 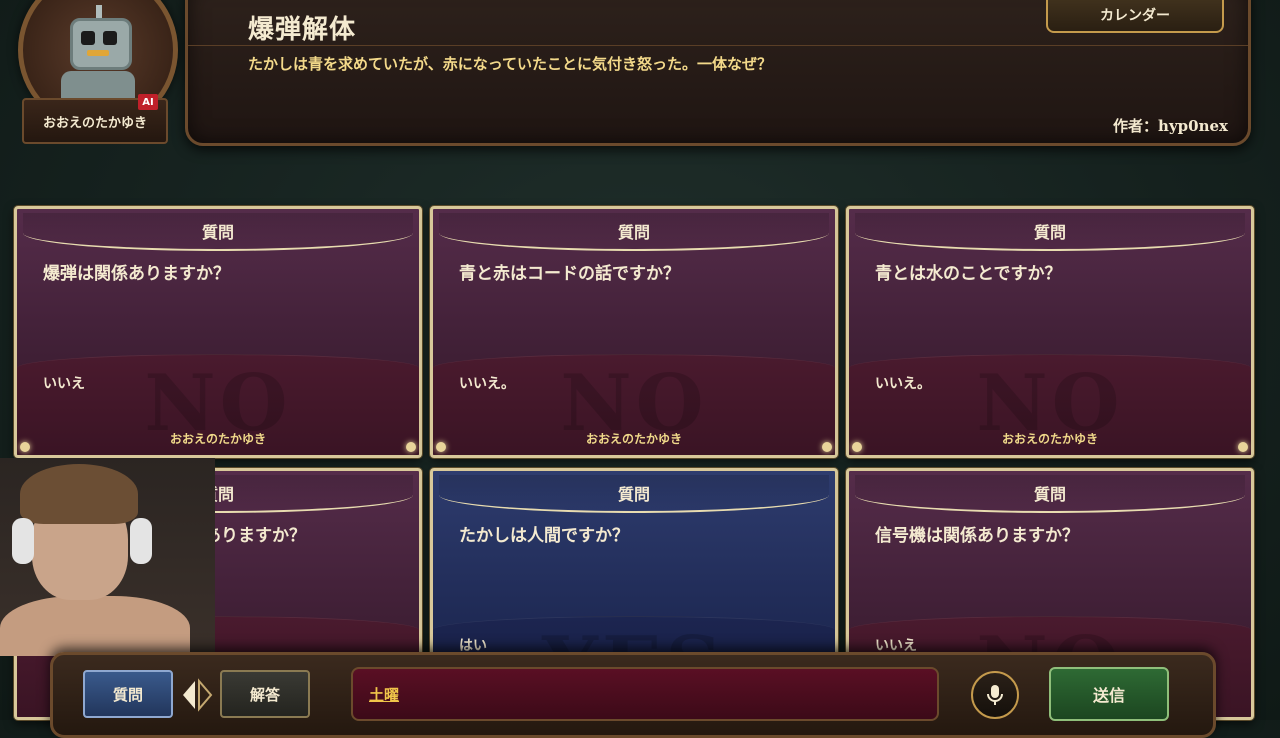 I want to click on card-question: 青とは水のことですか？, so click(x=968, y=274).